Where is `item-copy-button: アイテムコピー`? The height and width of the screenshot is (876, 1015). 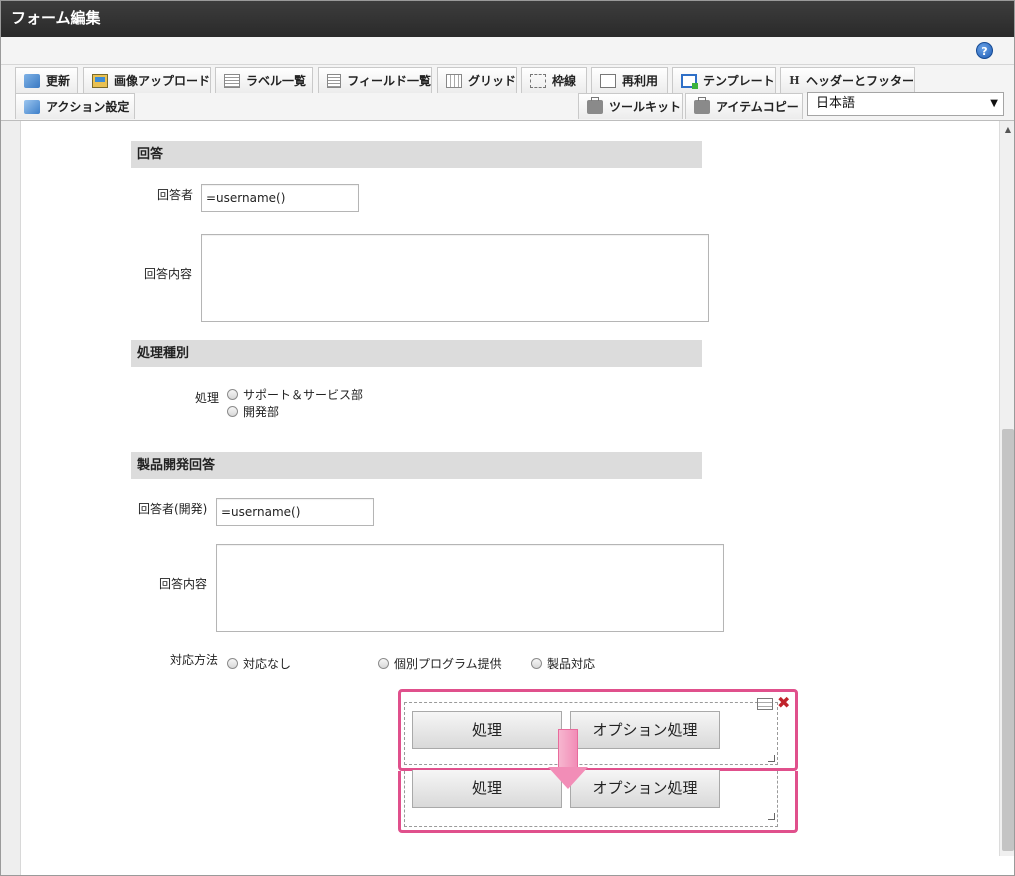
item-copy-button: アイテムコピー is located at coordinates (744, 106).